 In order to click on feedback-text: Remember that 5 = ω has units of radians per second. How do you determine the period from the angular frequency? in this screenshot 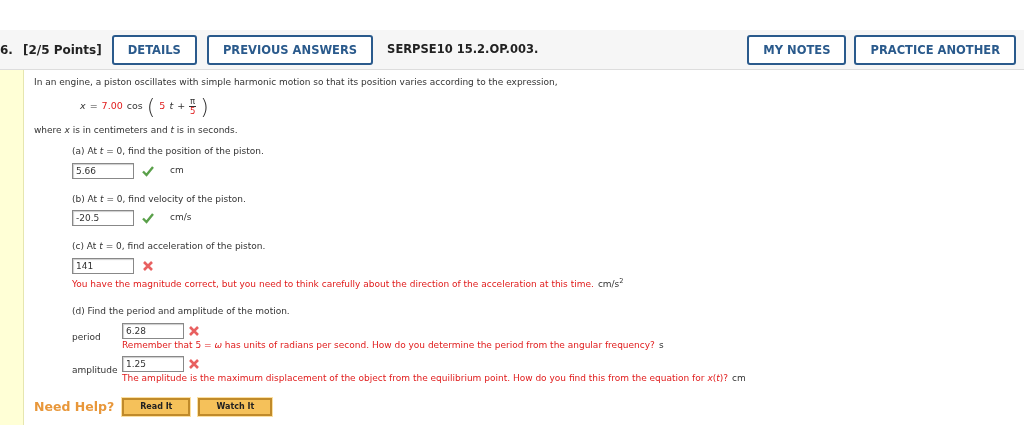, I will do `click(388, 344)`.